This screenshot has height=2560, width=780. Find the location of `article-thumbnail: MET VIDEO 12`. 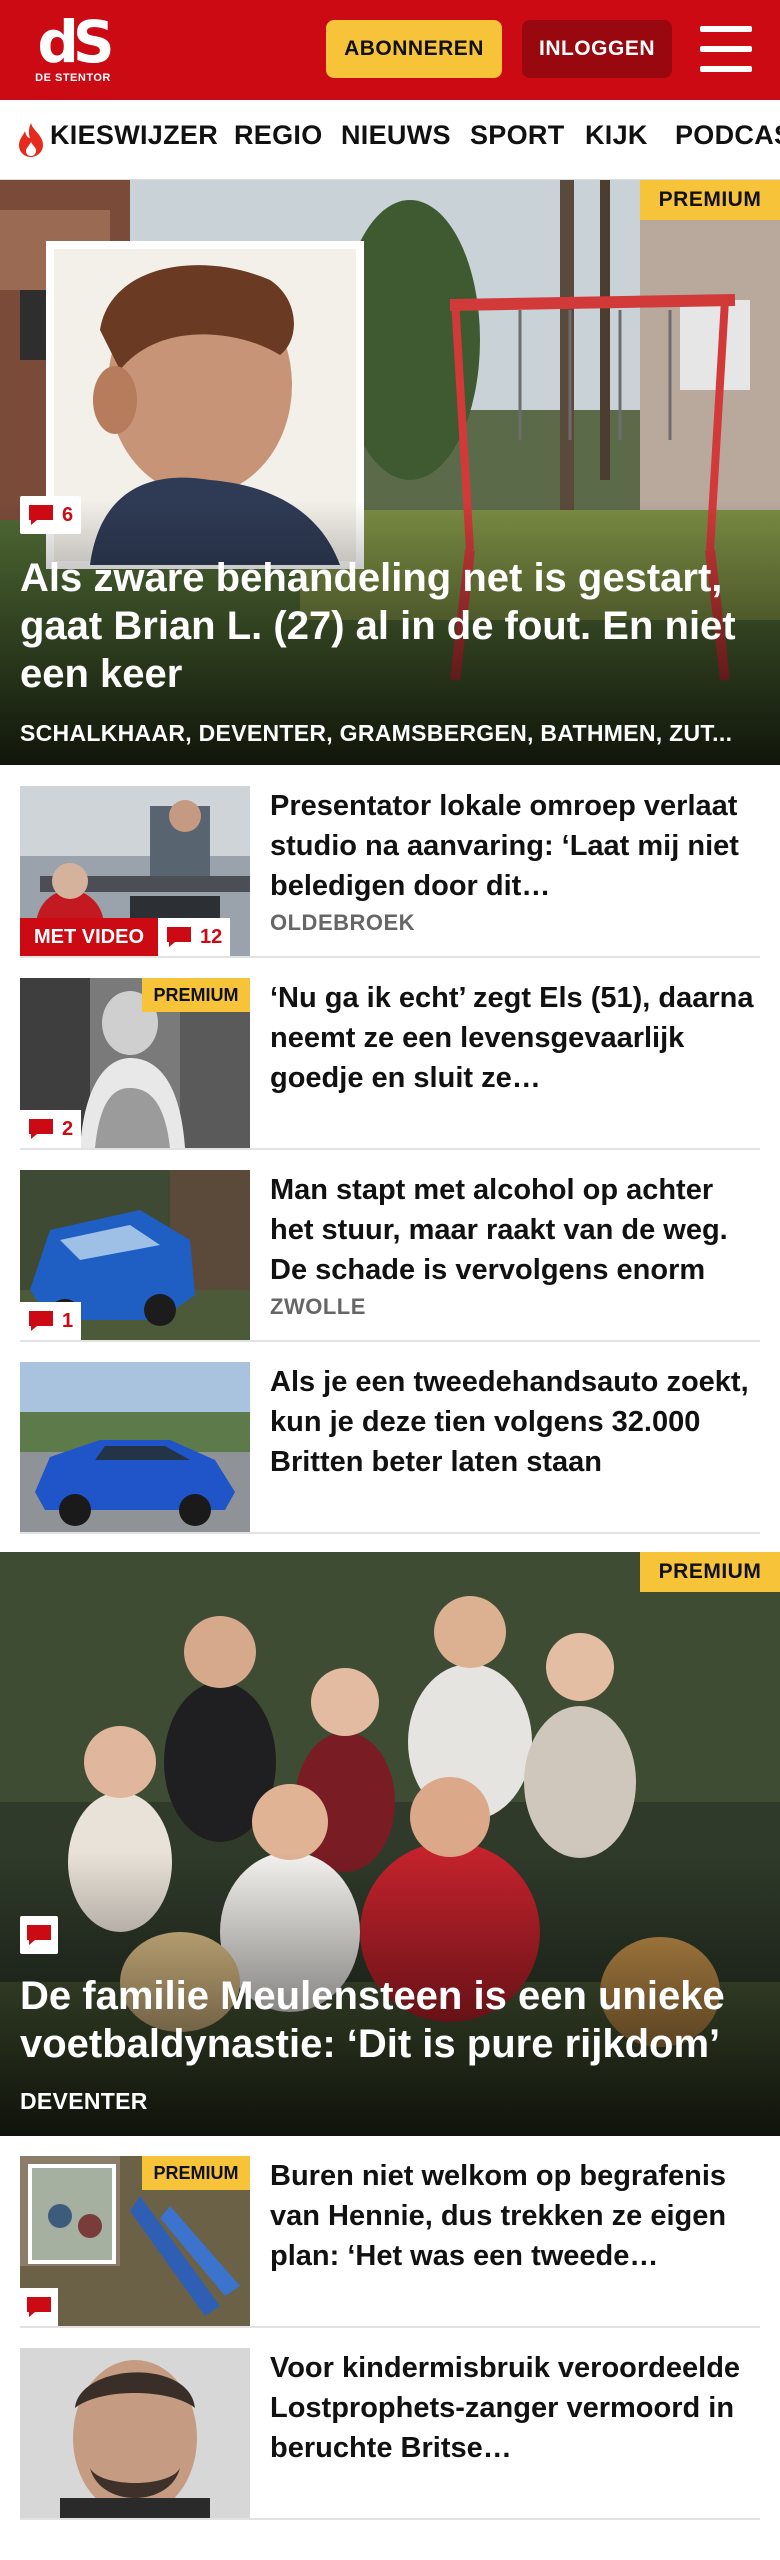

article-thumbnail: MET VIDEO 12 is located at coordinates (135, 871).